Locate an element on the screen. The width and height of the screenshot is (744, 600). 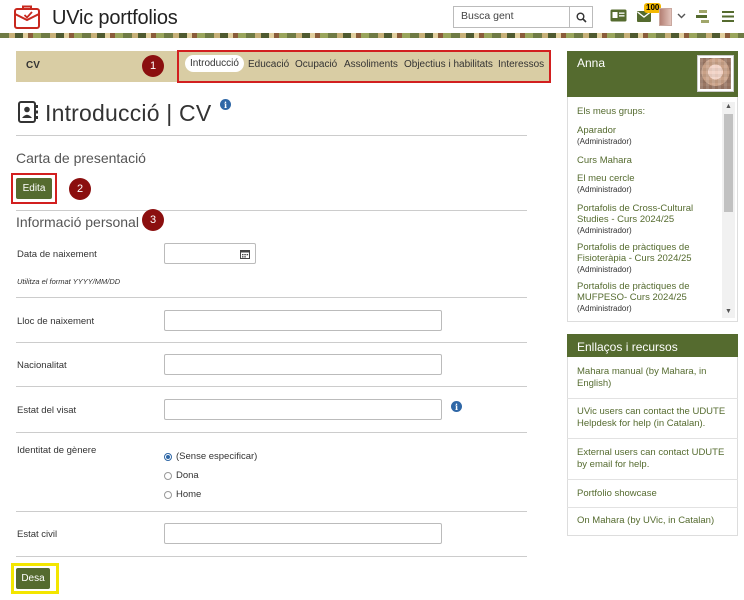
gender-option-label: Dona is located at coordinates (187, 475).